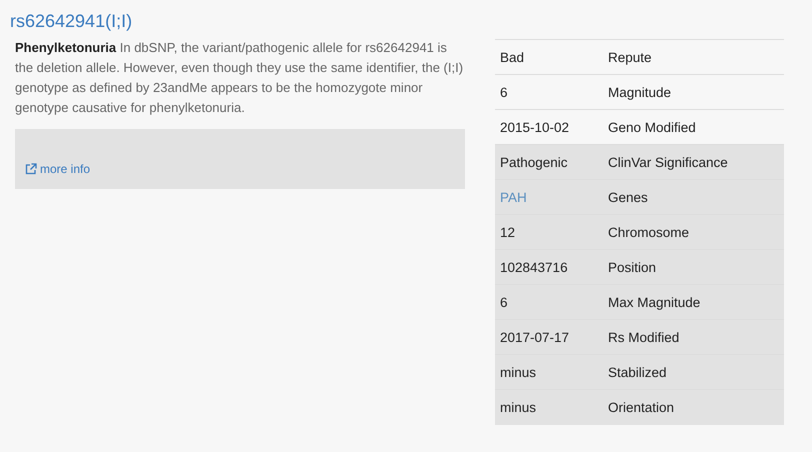 This screenshot has width=812, height=452. I want to click on label-text: Chromosome, so click(649, 232).